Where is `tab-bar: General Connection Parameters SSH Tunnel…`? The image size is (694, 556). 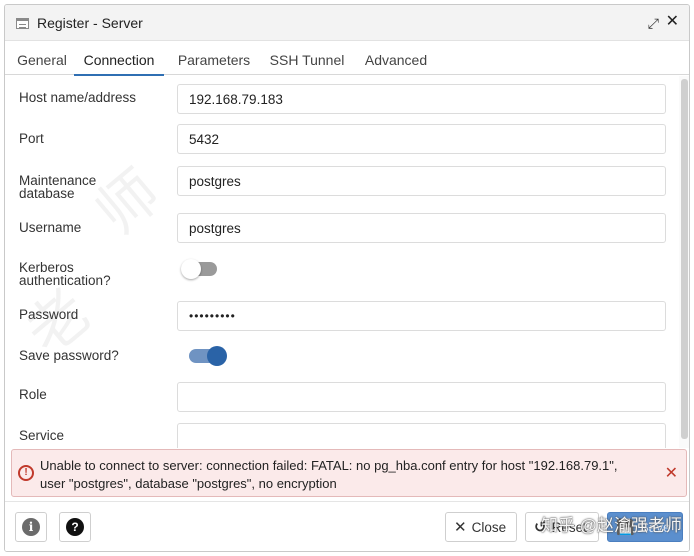
tab-bar: General Connection Parameters SSH Tunnel… is located at coordinates (347, 58).